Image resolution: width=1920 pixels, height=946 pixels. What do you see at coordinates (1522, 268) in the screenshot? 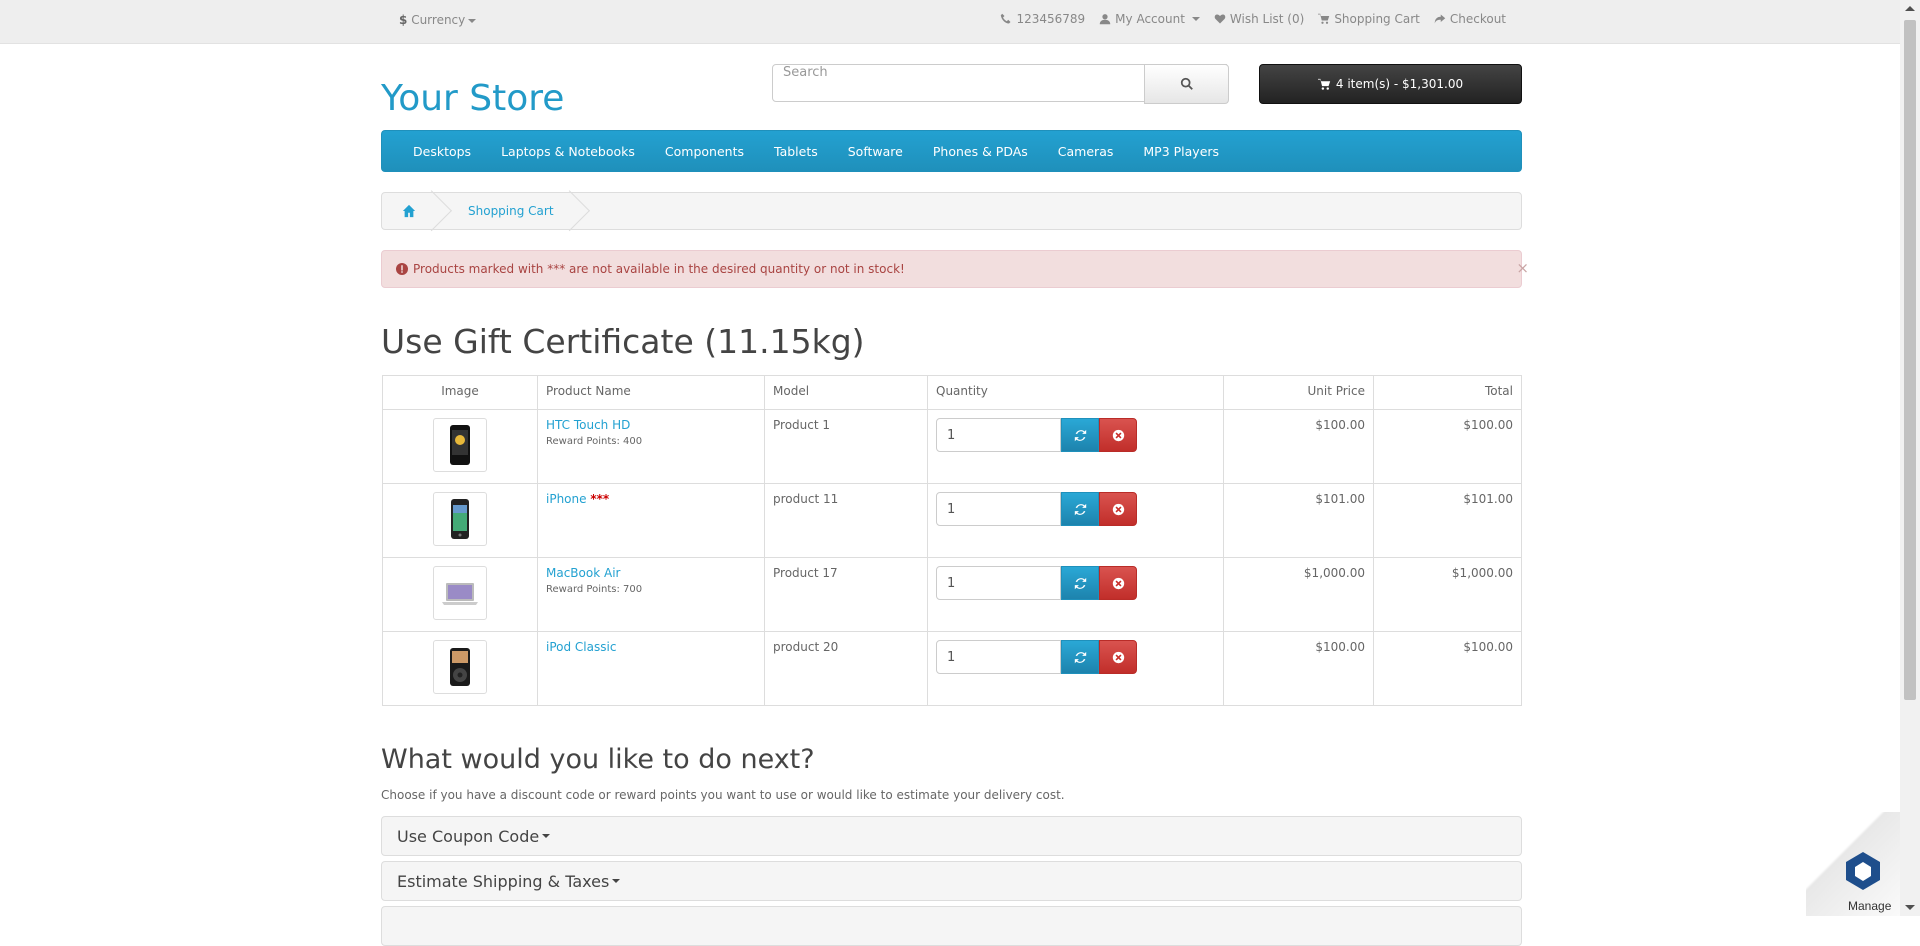
I see `alert-close-button: ×` at bounding box center [1522, 268].